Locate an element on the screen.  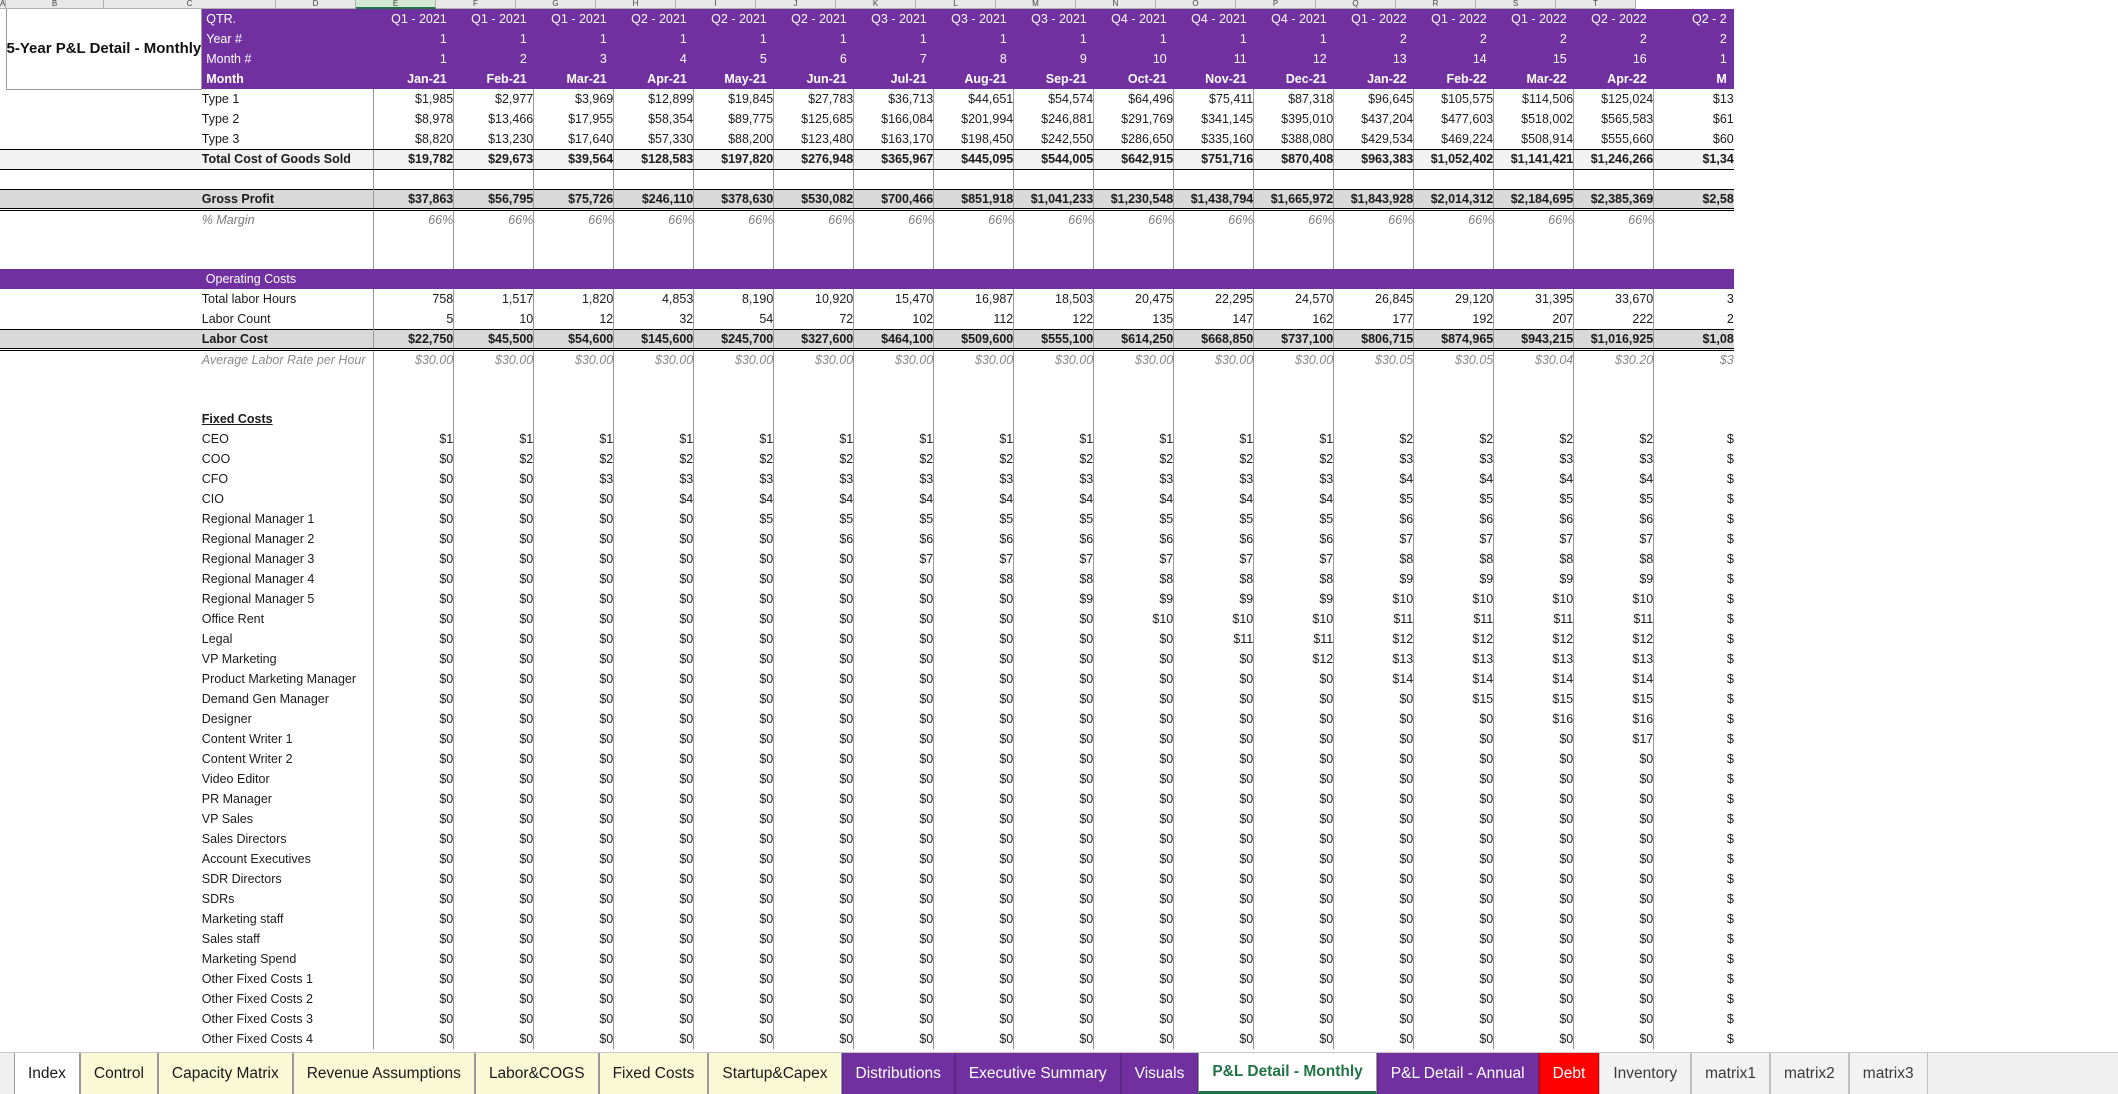
avg-labor-rate-value-c14: $30.05 is located at coordinates (1453, 359).